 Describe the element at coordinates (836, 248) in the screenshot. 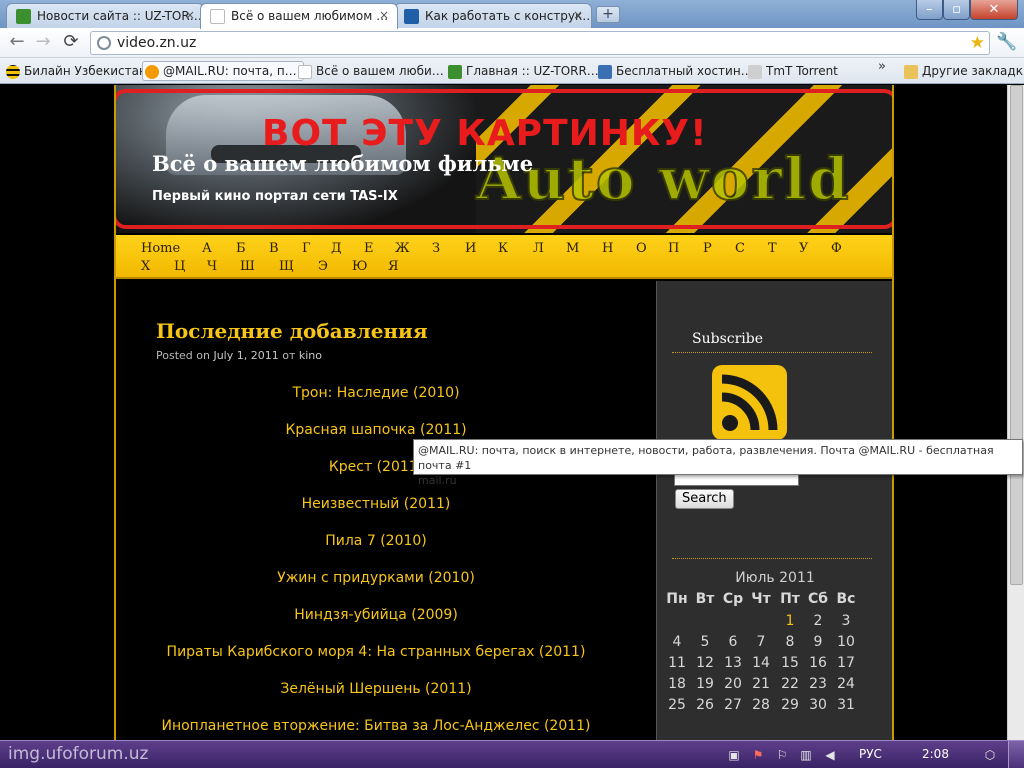

I see `nav-letter: Ф` at that location.